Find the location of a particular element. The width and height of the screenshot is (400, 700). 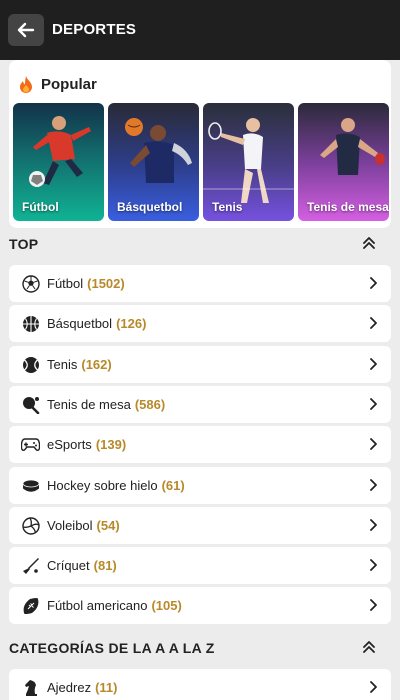

list-item-futbol-americano: Fútbol americano (105) is located at coordinates (200, 605).